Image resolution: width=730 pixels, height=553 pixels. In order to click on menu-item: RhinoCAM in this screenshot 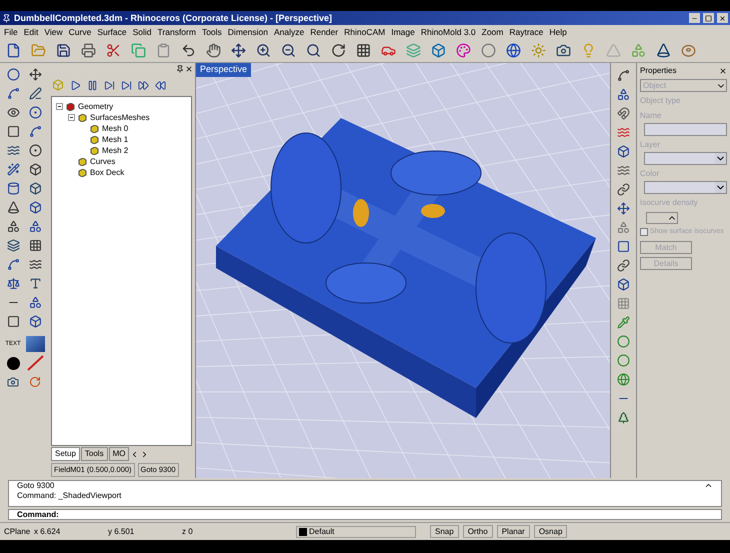, I will do `click(365, 32)`.